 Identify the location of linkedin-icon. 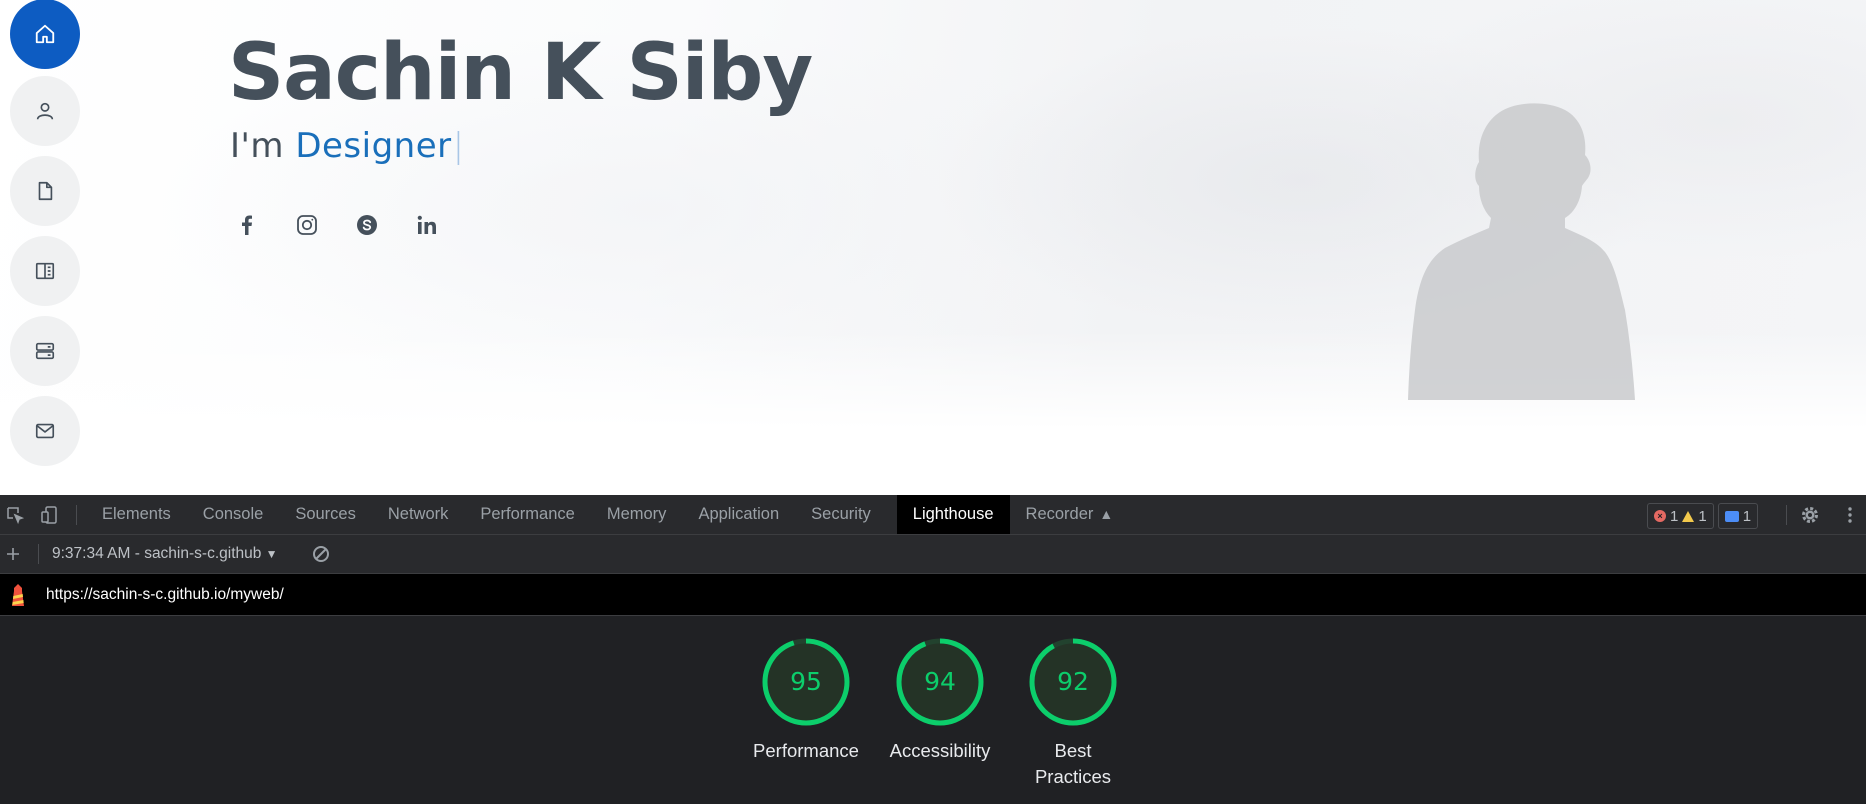
(426, 224).